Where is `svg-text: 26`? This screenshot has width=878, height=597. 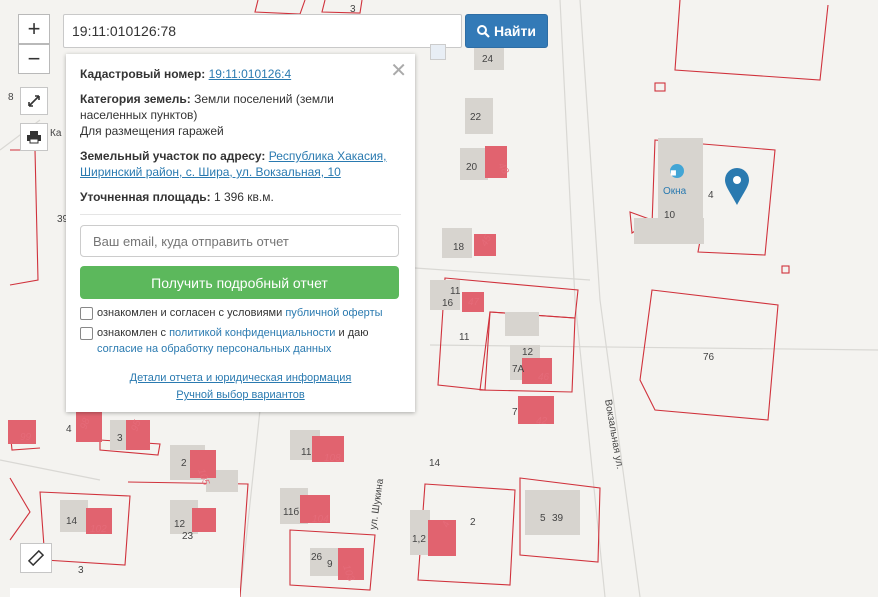 svg-text: 26 is located at coordinates (317, 557).